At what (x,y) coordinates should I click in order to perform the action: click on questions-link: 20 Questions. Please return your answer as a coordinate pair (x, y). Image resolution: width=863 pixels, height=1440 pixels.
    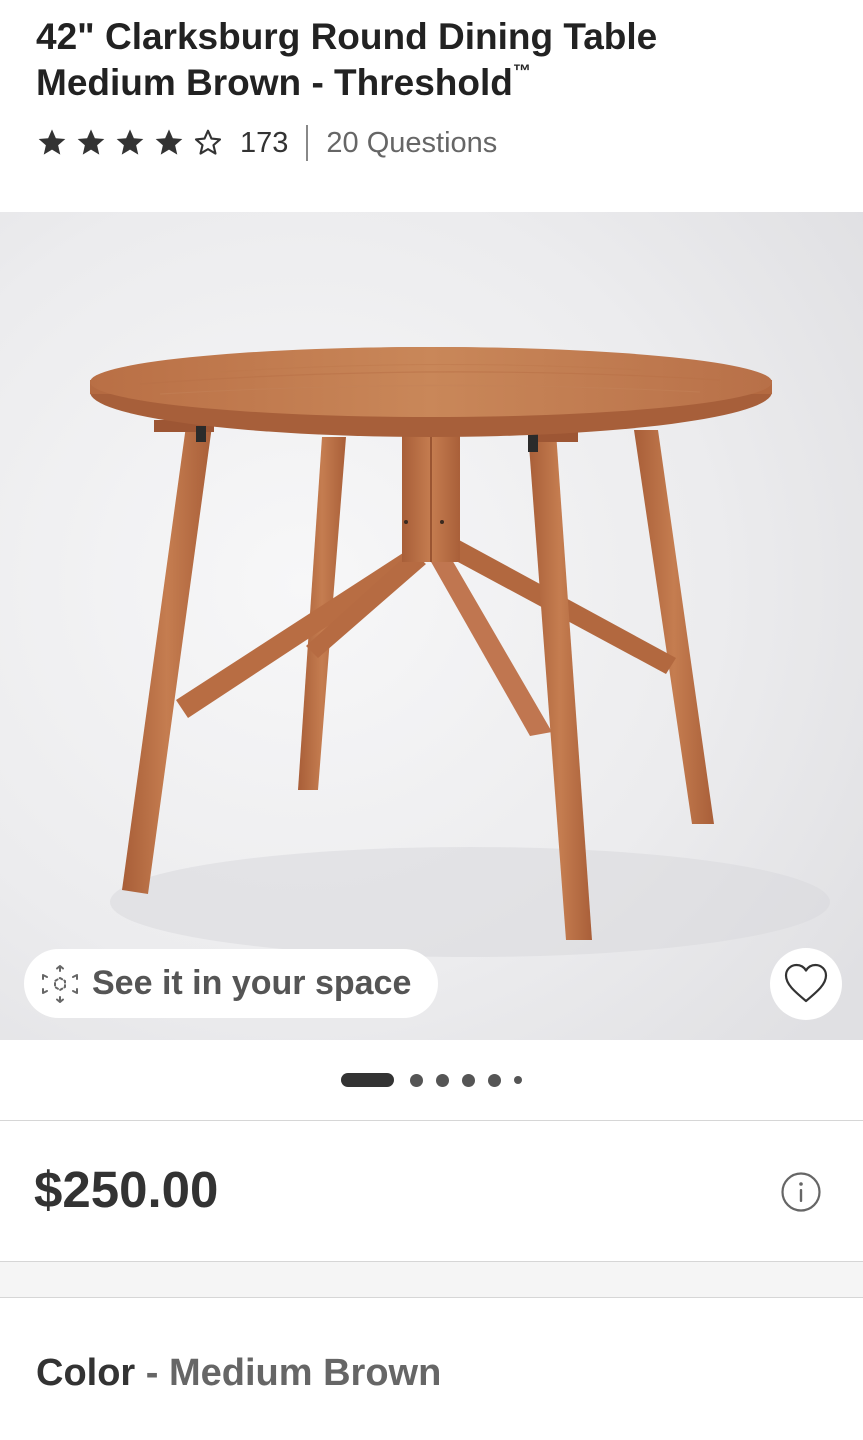
    Looking at the image, I should click on (411, 143).